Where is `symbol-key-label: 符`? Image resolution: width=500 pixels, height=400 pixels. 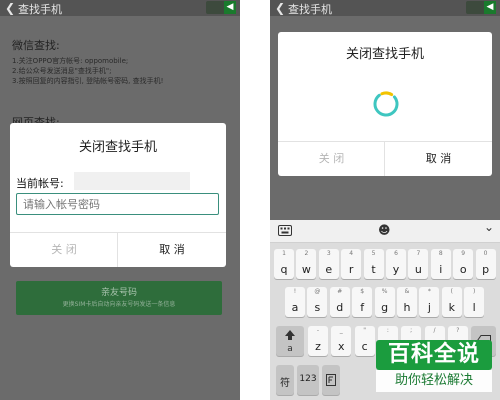 symbol-key-label: 符 is located at coordinates (285, 383).